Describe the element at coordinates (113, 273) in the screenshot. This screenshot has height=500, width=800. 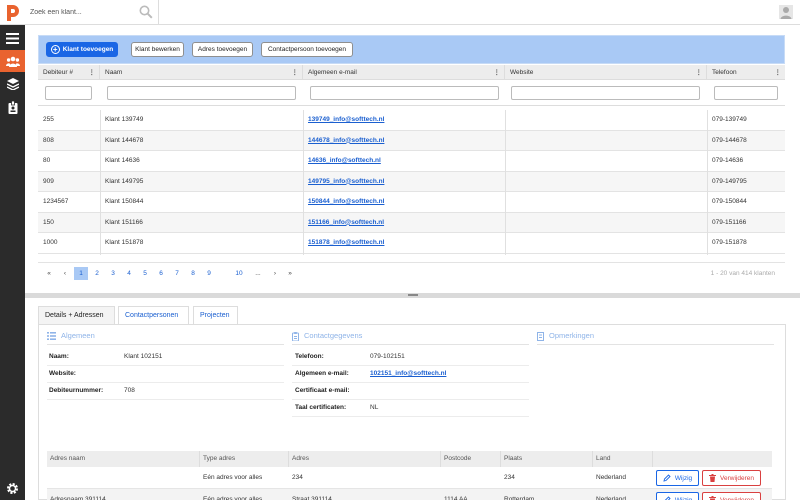
I see `page-button: 3` at that location.